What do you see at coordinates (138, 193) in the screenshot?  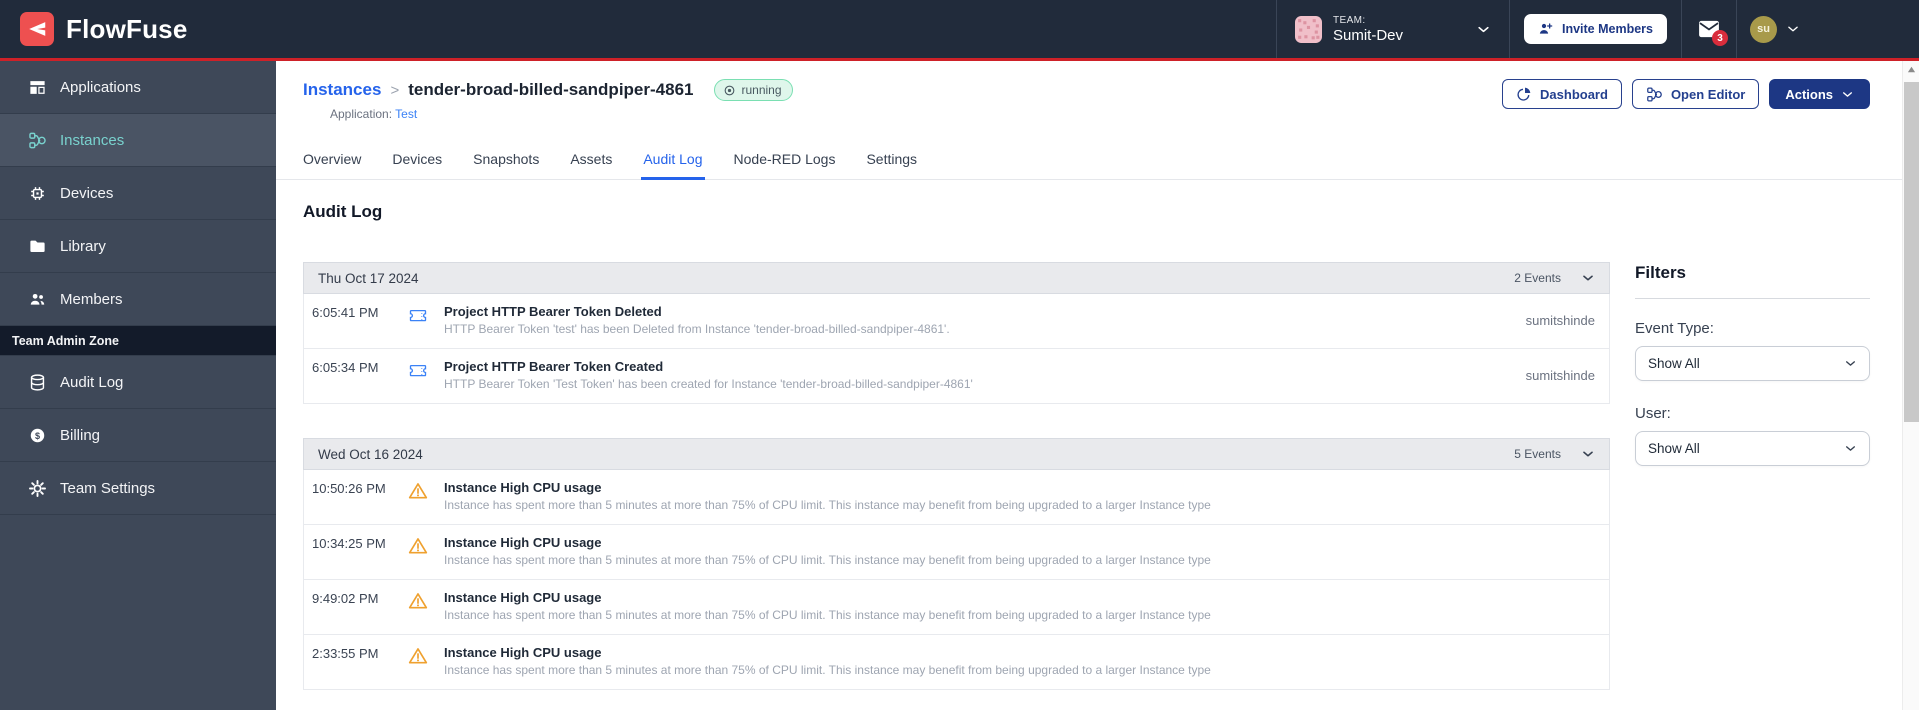 I see `sidebar-item-devices: Devices` at bounding box center [138, 193].